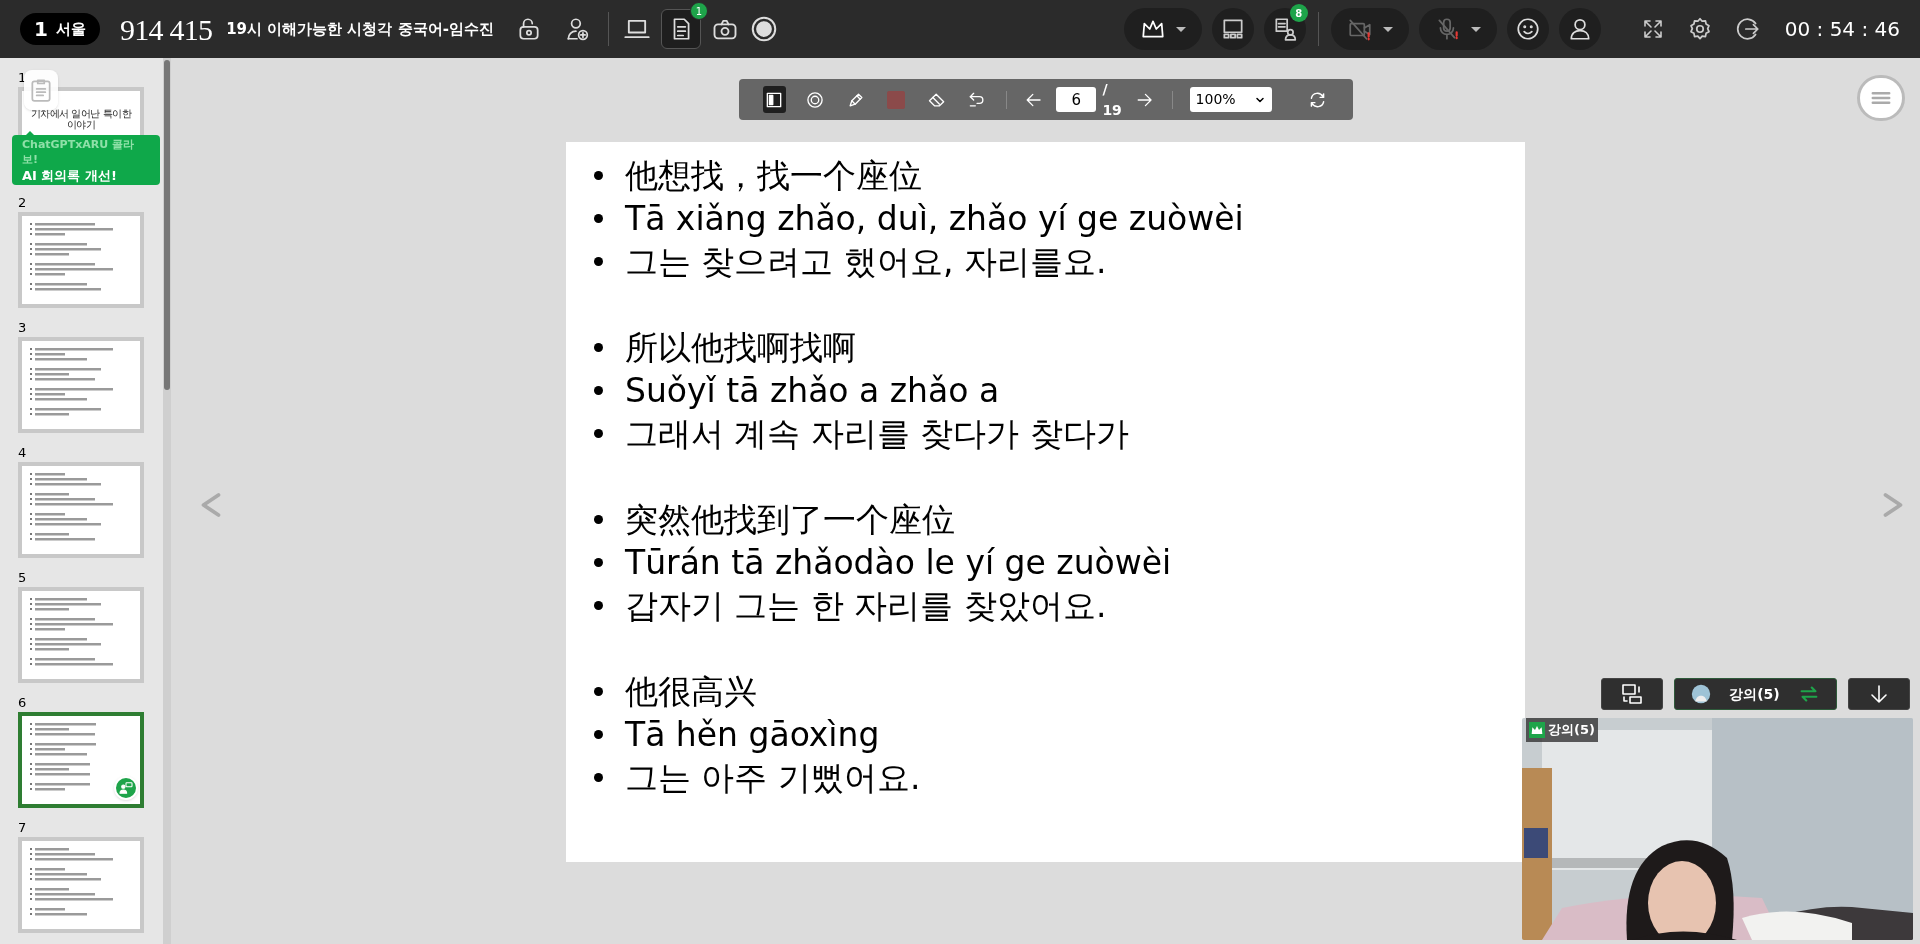 The width and height of the screenshot is (1920, 944). I want to click on slide-text: Tā xiǎng zhǎo, duì, zhǎo yí ge zuòwèi, so click(934, 218).